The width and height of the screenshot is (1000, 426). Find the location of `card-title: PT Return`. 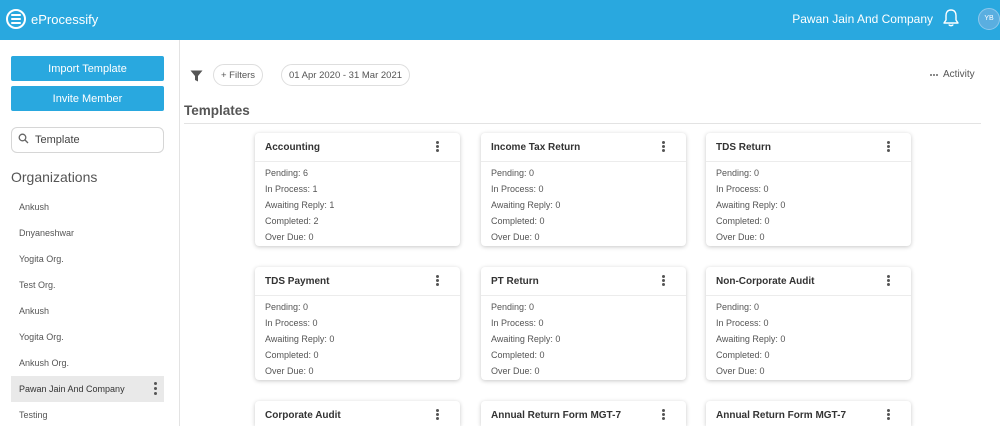

card-title: PT Return is located at coordinates (515, 281).